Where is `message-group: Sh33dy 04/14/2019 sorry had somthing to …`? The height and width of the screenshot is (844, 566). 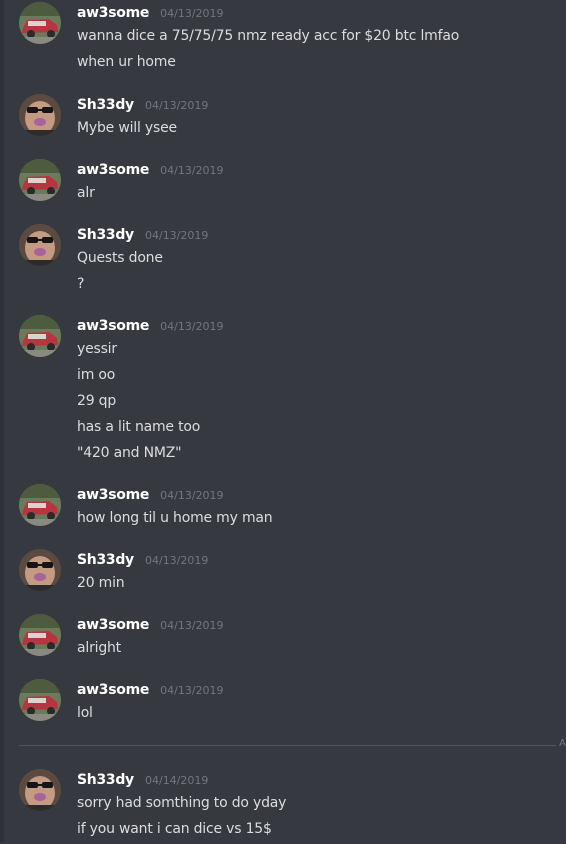
message-group: Sh33dy 04/14/2019 sorry had somthing to … is located at coordinates (283, 805).